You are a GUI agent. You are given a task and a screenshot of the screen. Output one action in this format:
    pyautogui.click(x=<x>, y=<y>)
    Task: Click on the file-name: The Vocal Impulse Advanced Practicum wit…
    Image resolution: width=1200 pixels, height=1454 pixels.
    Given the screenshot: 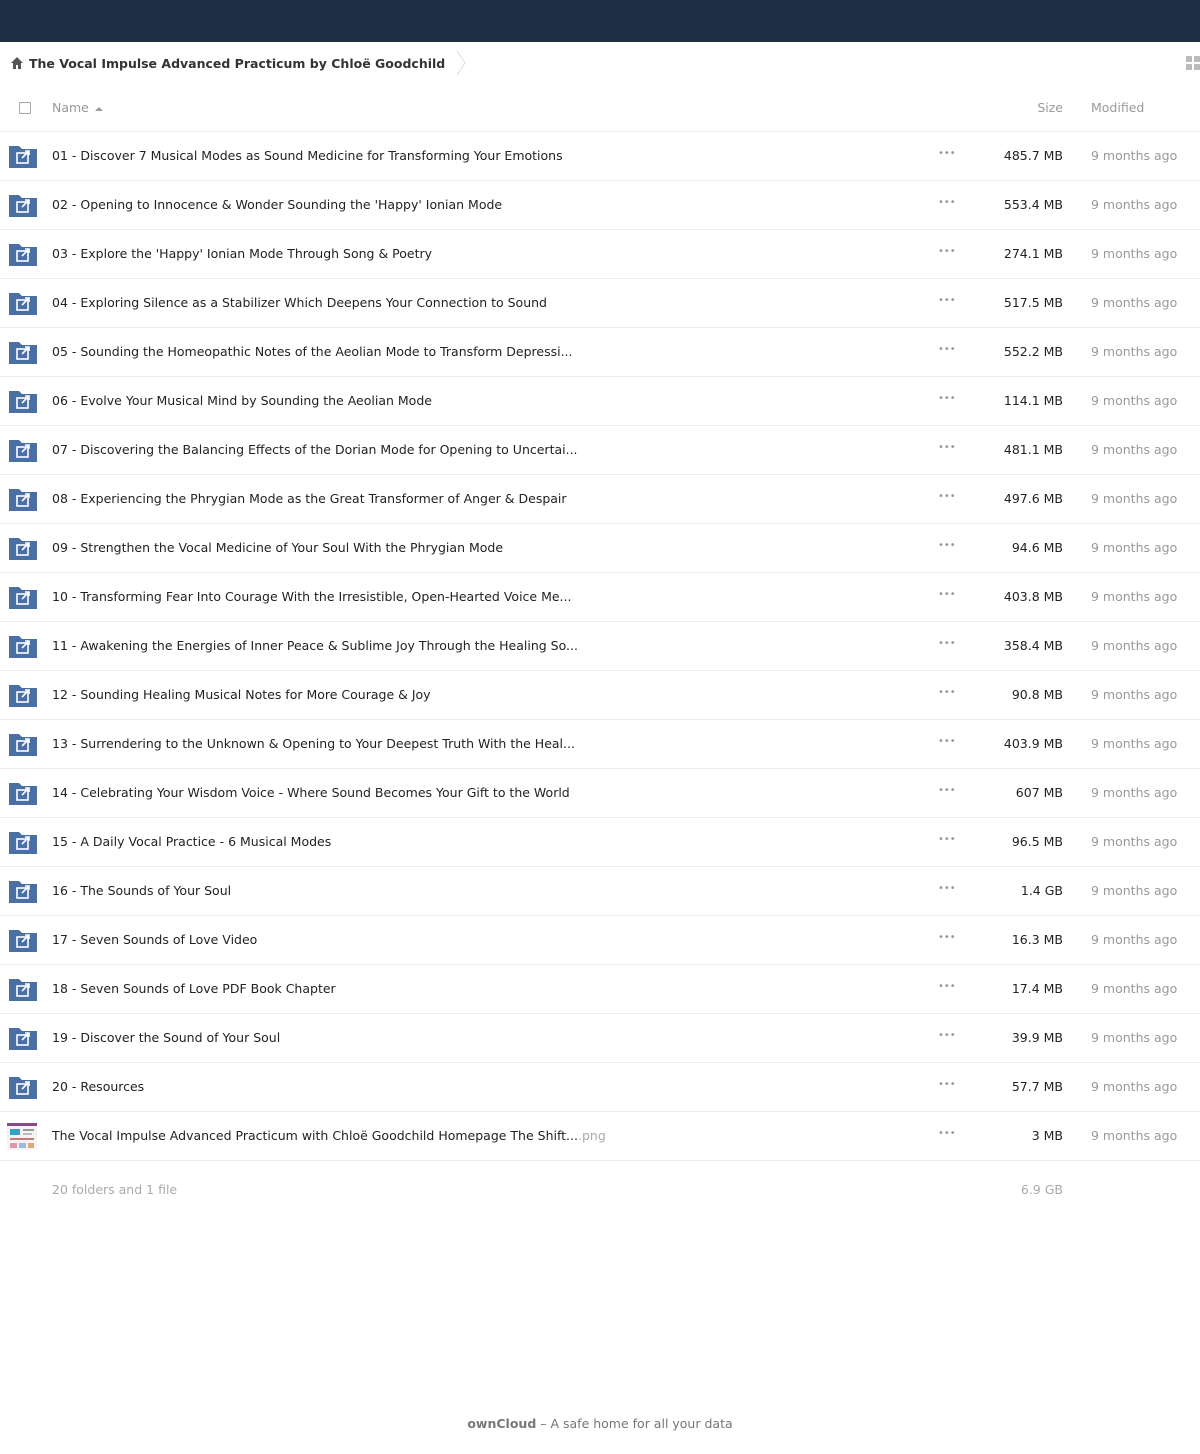 What is the action you would take?
    pyautogui.click(x=329, y=1135)
    